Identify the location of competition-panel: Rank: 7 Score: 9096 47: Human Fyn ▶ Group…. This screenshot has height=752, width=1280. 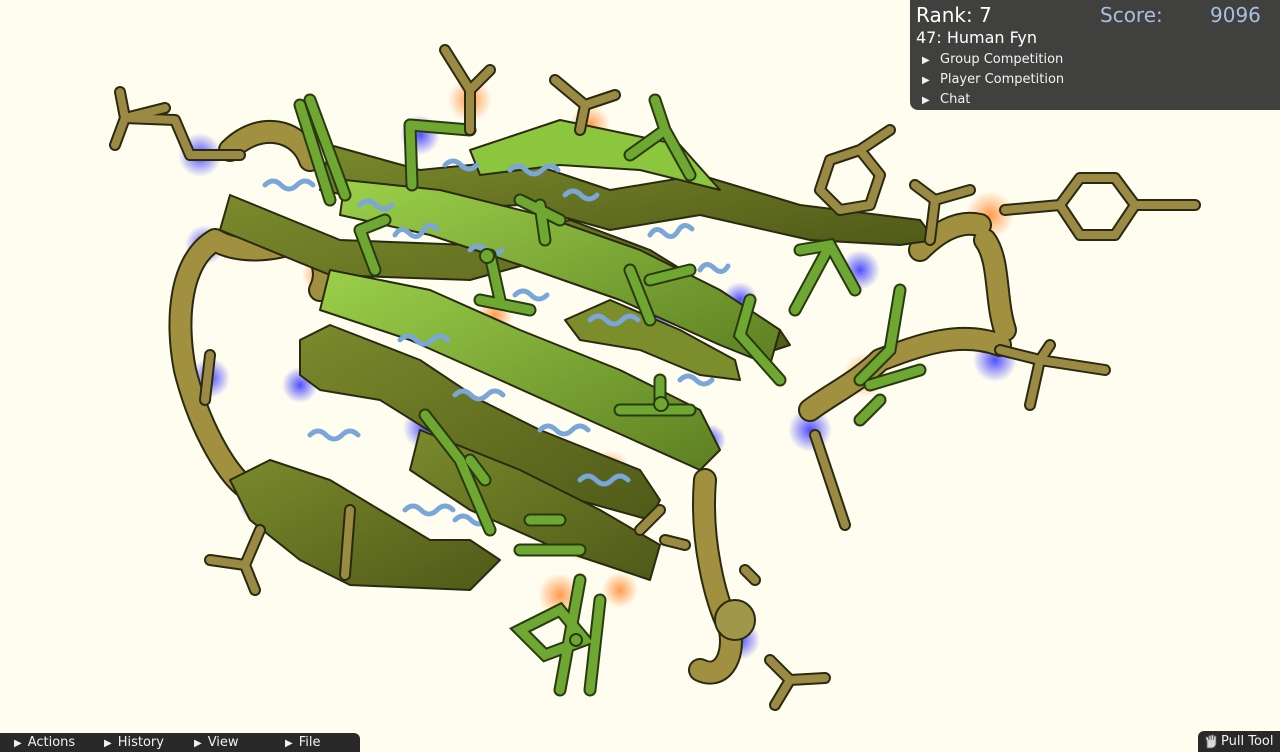
(1095, 55).